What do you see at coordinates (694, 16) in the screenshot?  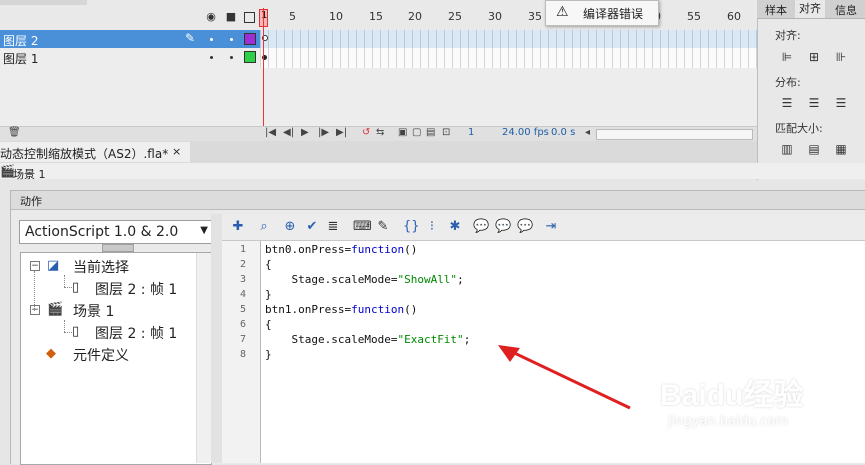 I see `frame-number: 55` at bounding box center [694, 16].